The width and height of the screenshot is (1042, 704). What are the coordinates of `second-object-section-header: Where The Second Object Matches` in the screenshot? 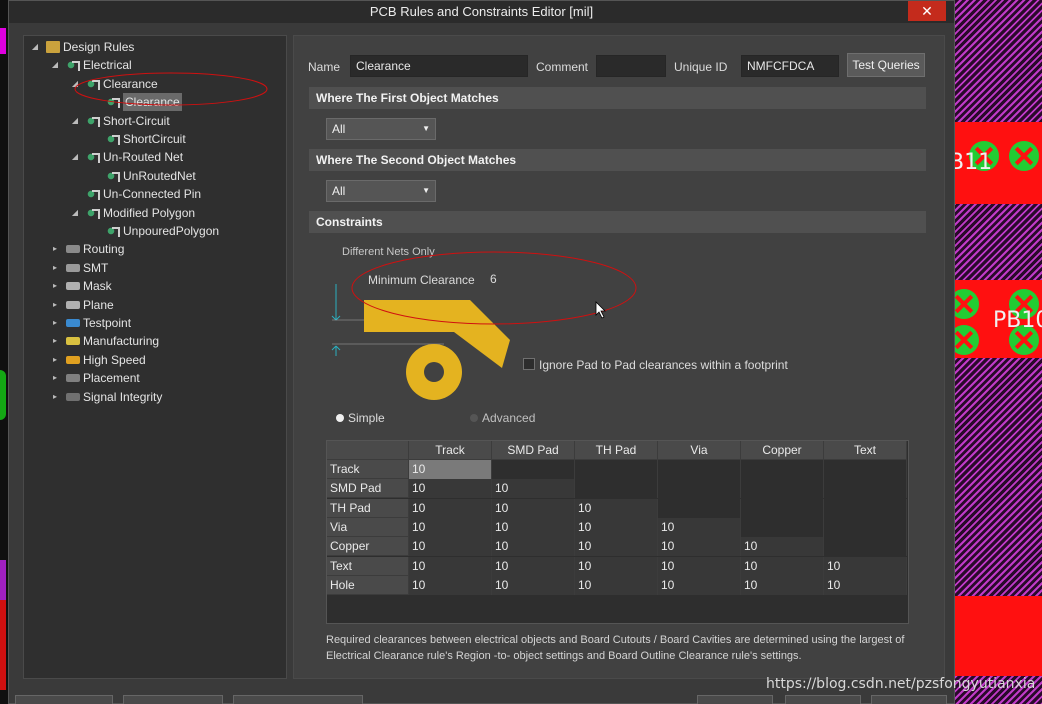 It's located at (617, 160).